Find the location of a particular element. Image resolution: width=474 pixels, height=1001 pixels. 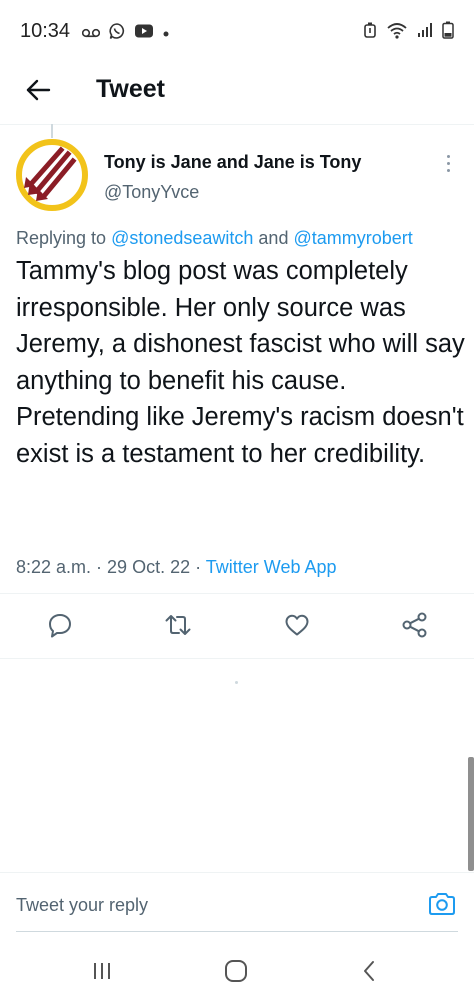

more-options-button is located at coordinates (448, 163).